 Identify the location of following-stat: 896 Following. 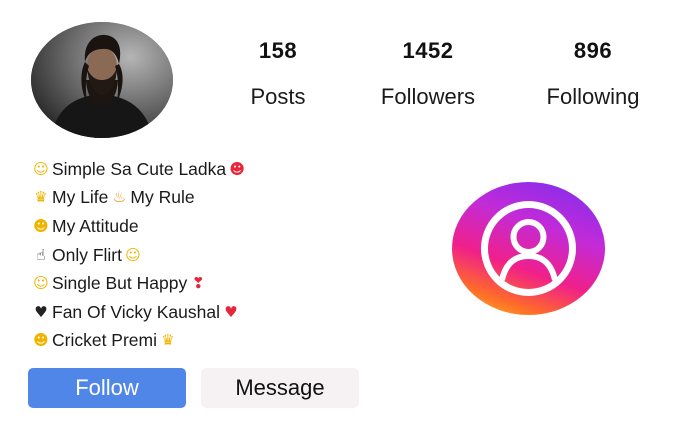
(593, 74).